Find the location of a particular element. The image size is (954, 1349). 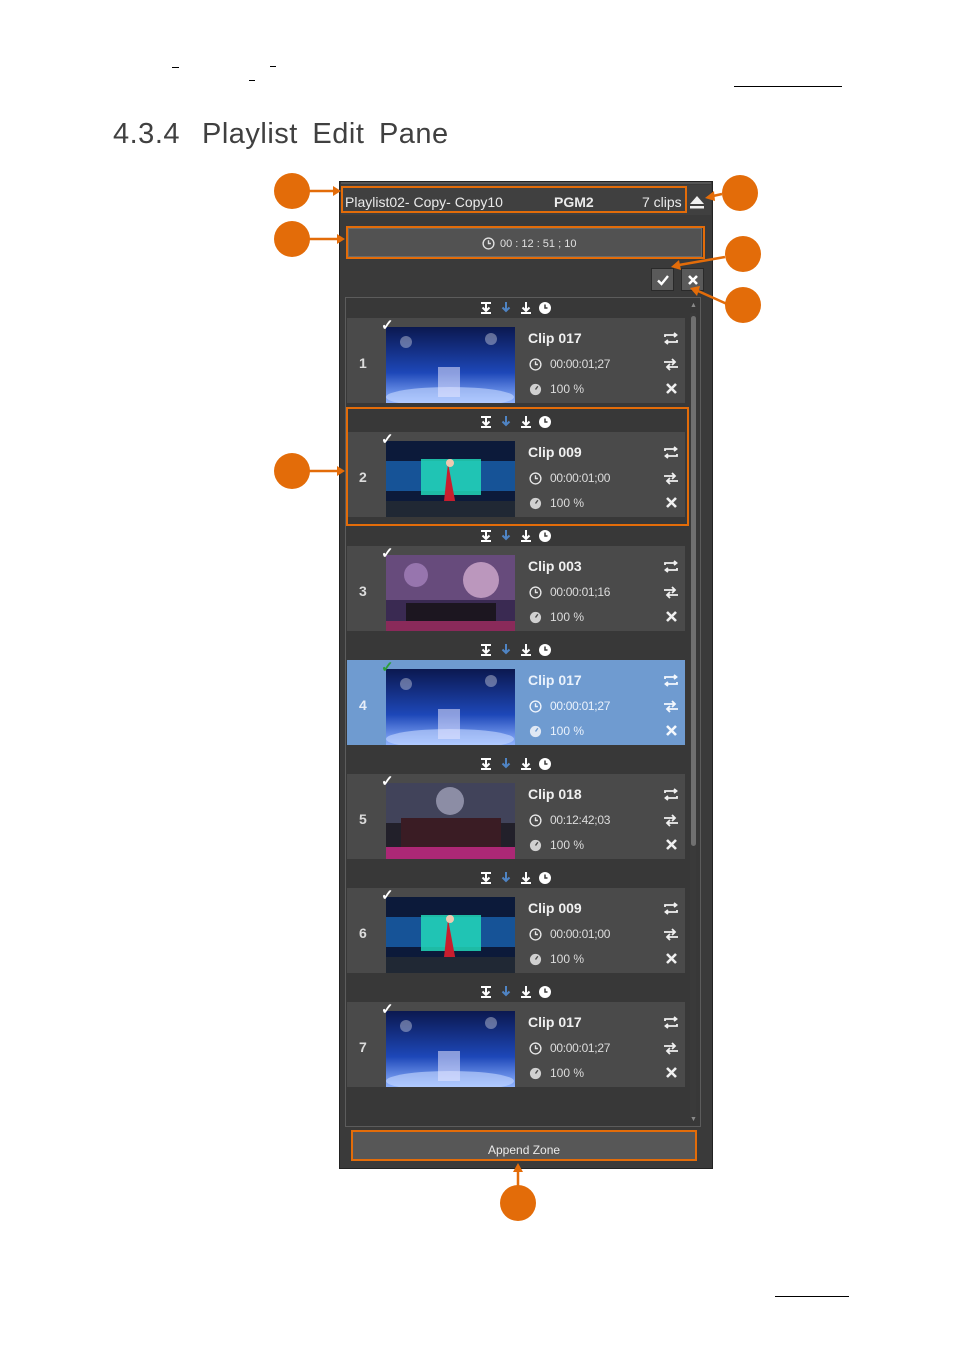

callout-marker-clip is located at coordinates (292, 471).